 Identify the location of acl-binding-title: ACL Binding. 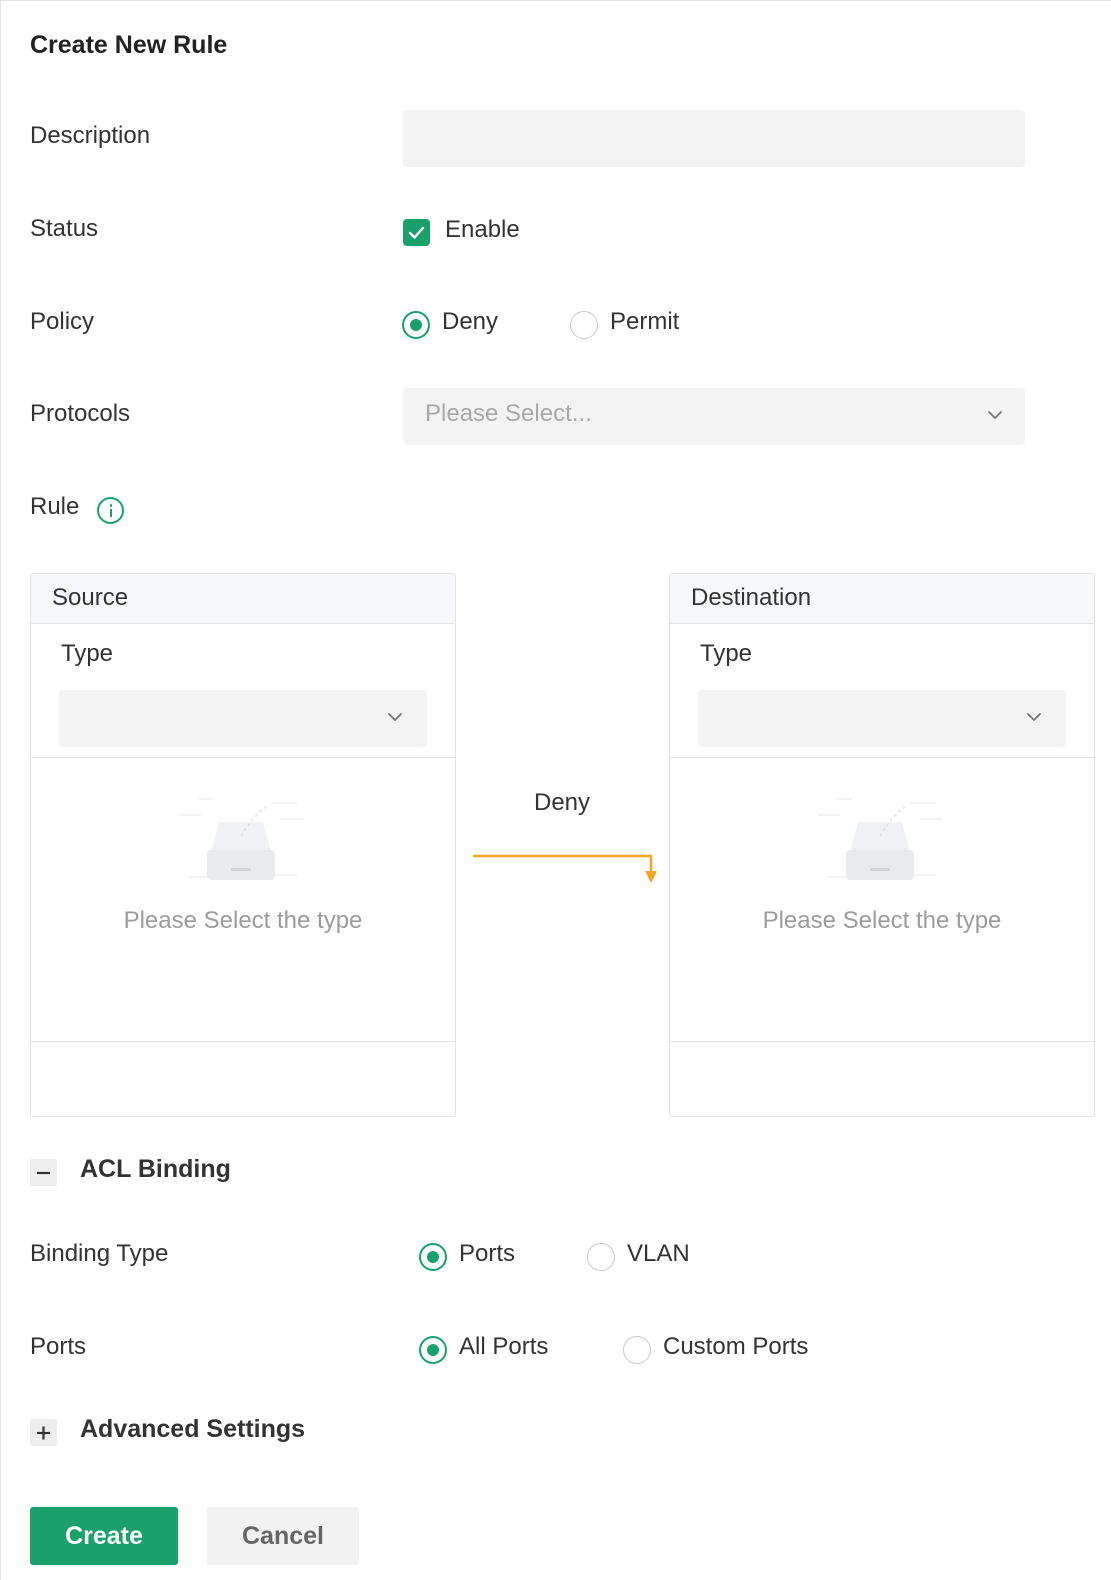
(155, 1169).